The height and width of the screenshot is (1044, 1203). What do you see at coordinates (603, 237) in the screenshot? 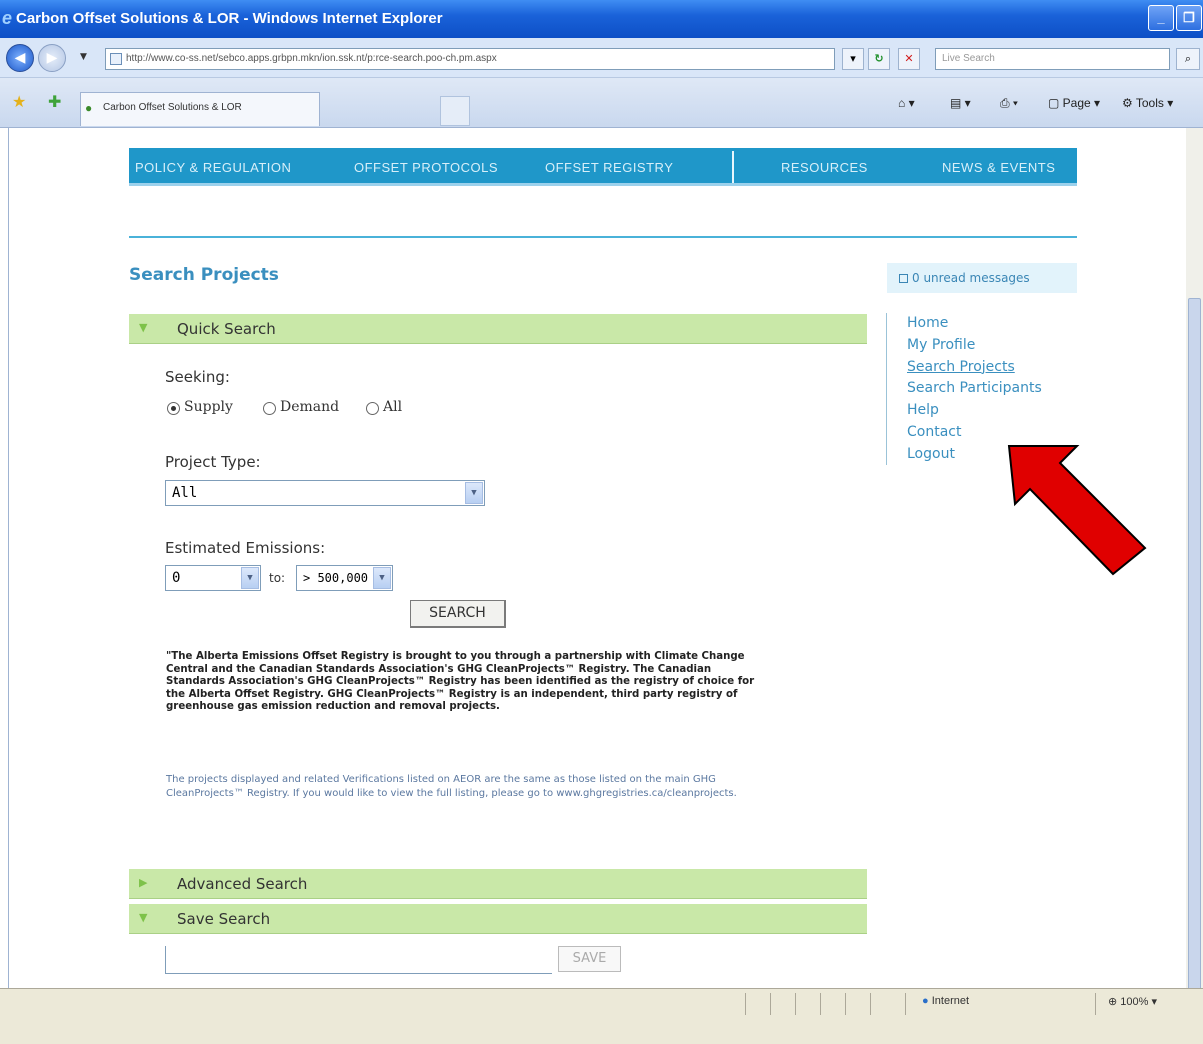
I see `header-divider` at bounding box center [603, 237].